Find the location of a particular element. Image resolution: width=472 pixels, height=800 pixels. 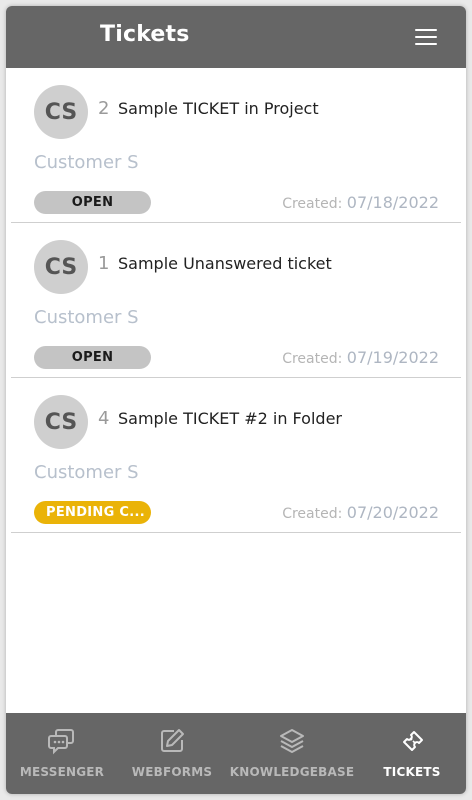

created-date: 07/18/2022 is located at coordinates (392, 202).